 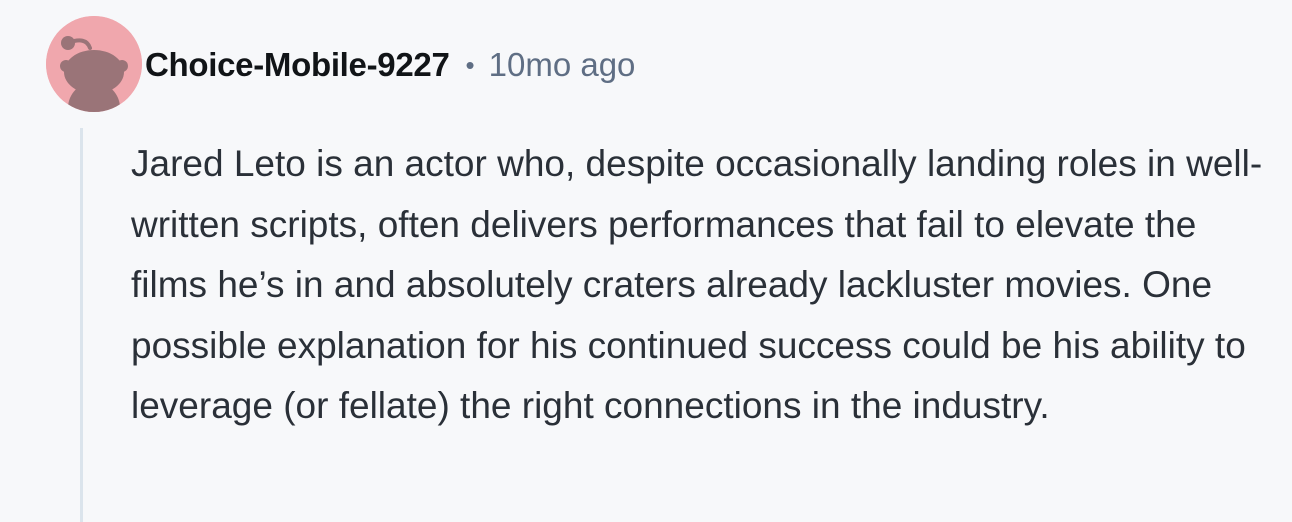 What do you see at coordinates (81, 325) in the screenshot?
I see `thread-collapse-line` at bounding box center [81, 325].